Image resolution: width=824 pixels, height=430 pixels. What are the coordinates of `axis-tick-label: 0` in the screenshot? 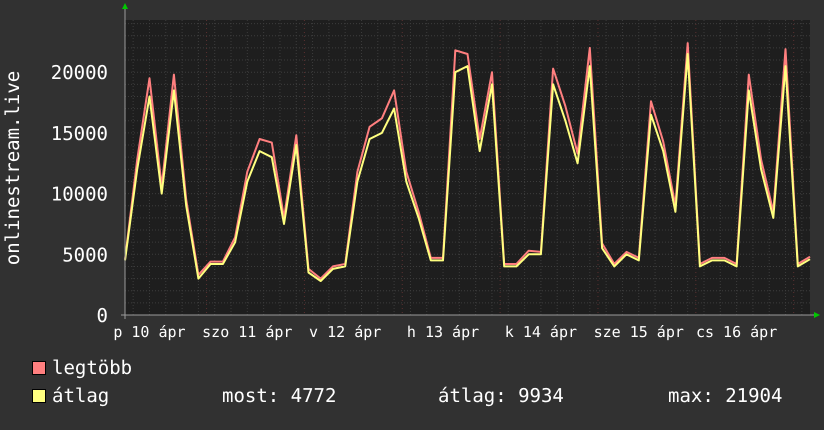 It's located at (102, 316).